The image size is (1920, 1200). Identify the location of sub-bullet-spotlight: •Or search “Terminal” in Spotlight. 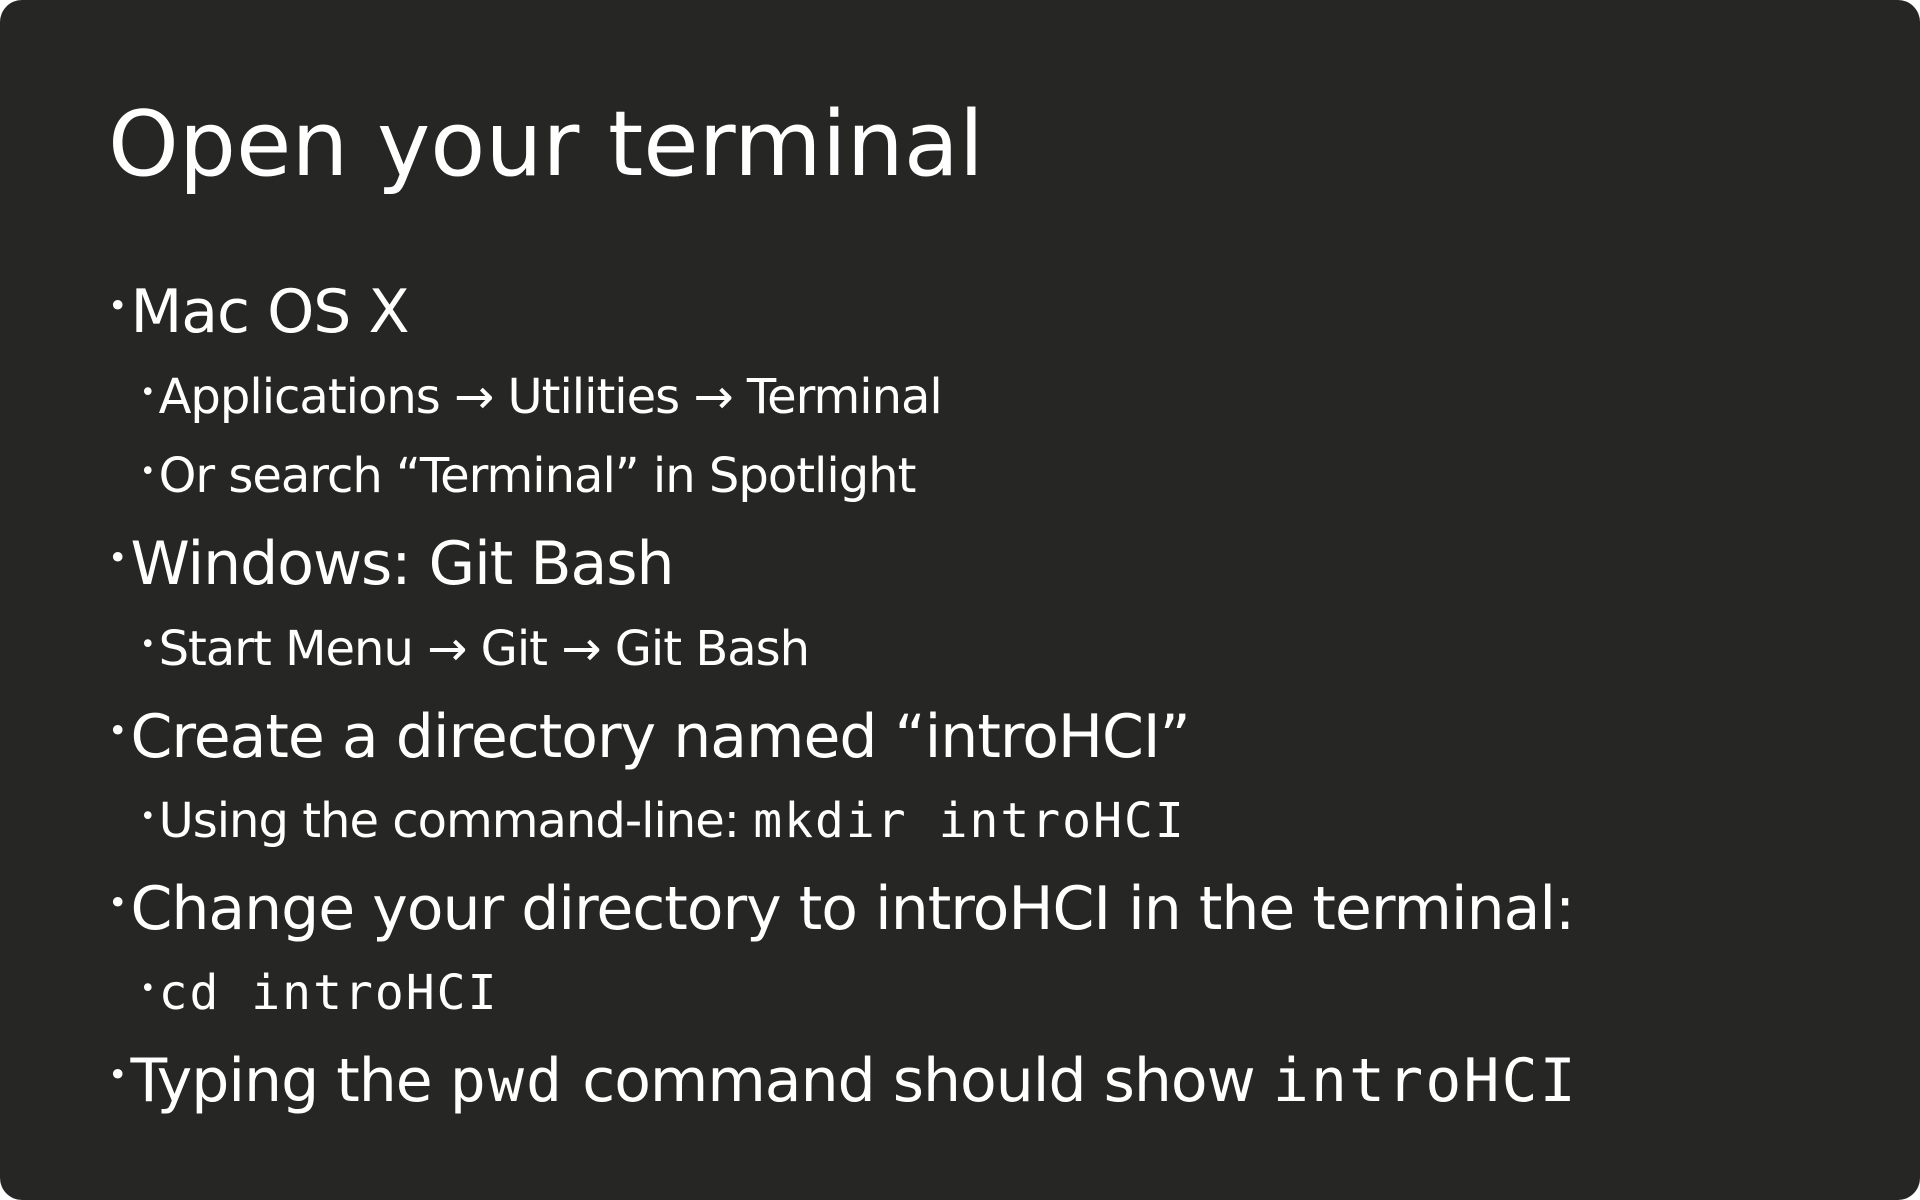
(528, 476).